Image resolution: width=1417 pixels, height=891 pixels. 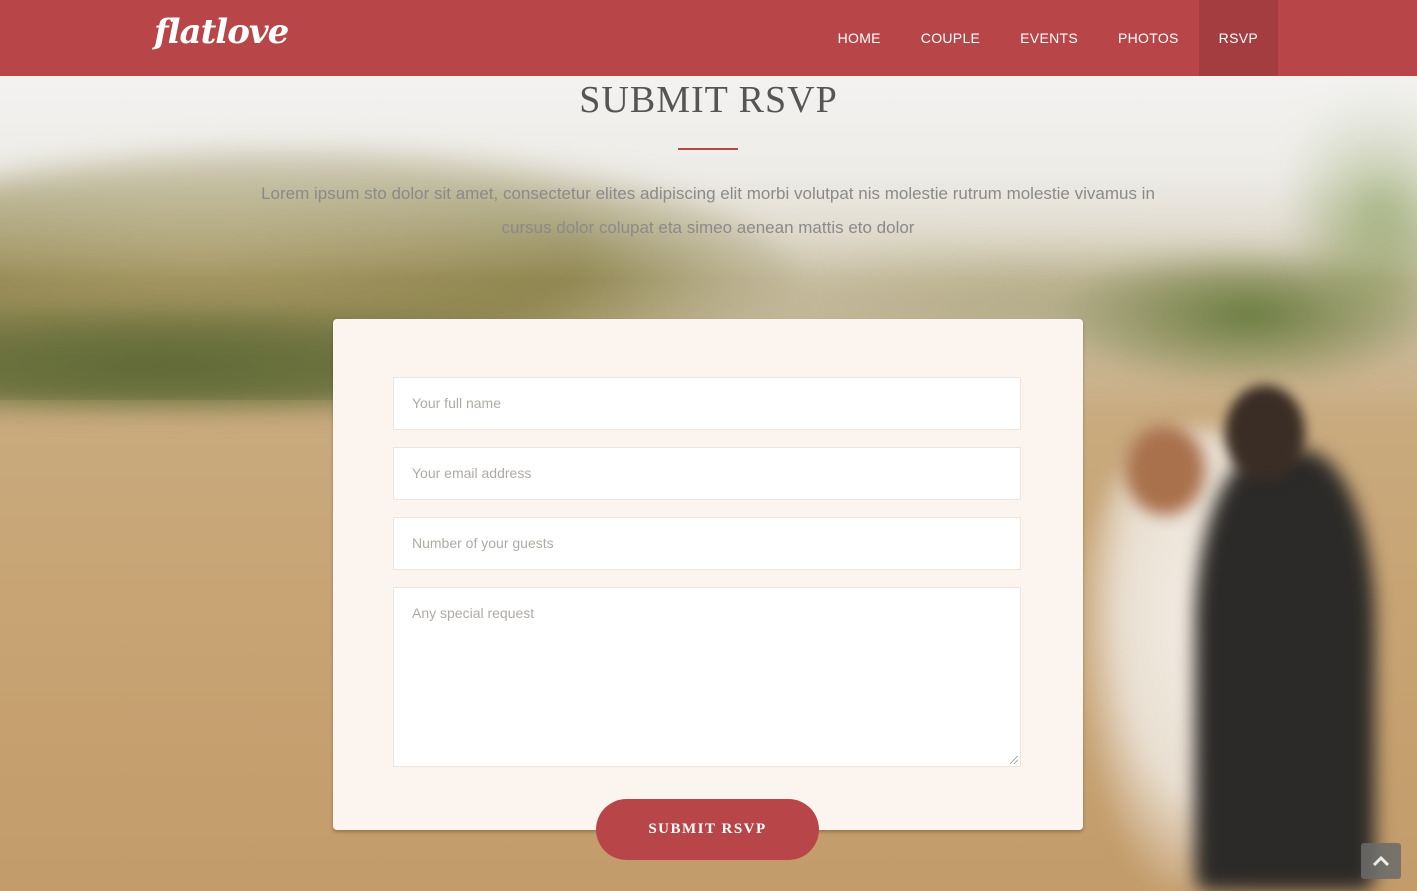 I want to click on nav-item-events: EVENTS, so click(x=1049, y=38).